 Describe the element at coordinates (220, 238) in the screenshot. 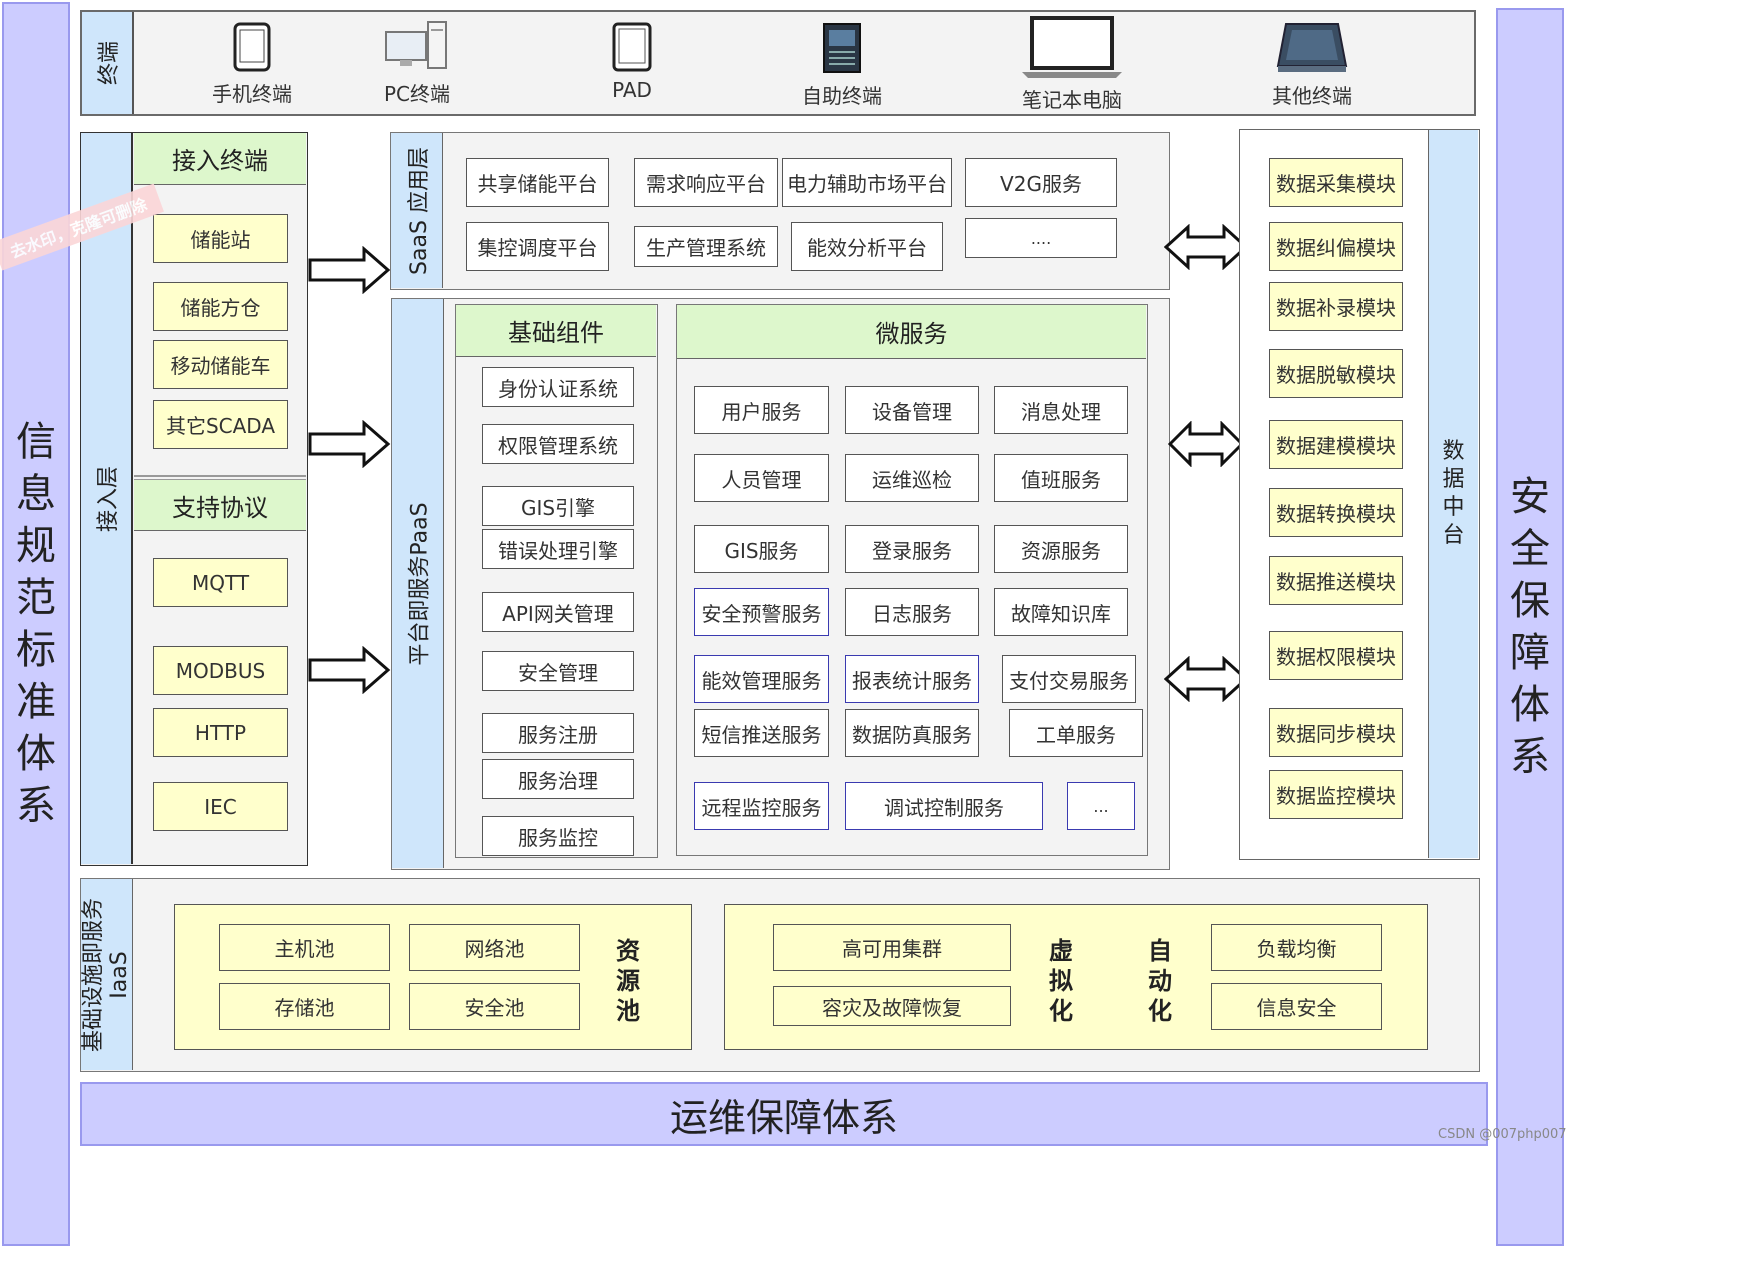

I see `access-terminal-item: 储能站` at that location.